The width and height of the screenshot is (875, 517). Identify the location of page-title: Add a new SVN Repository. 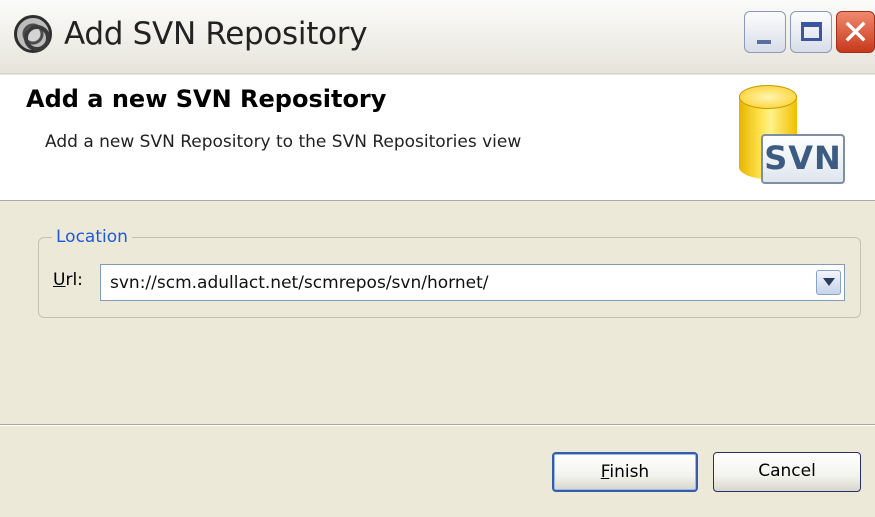
(206, 99).